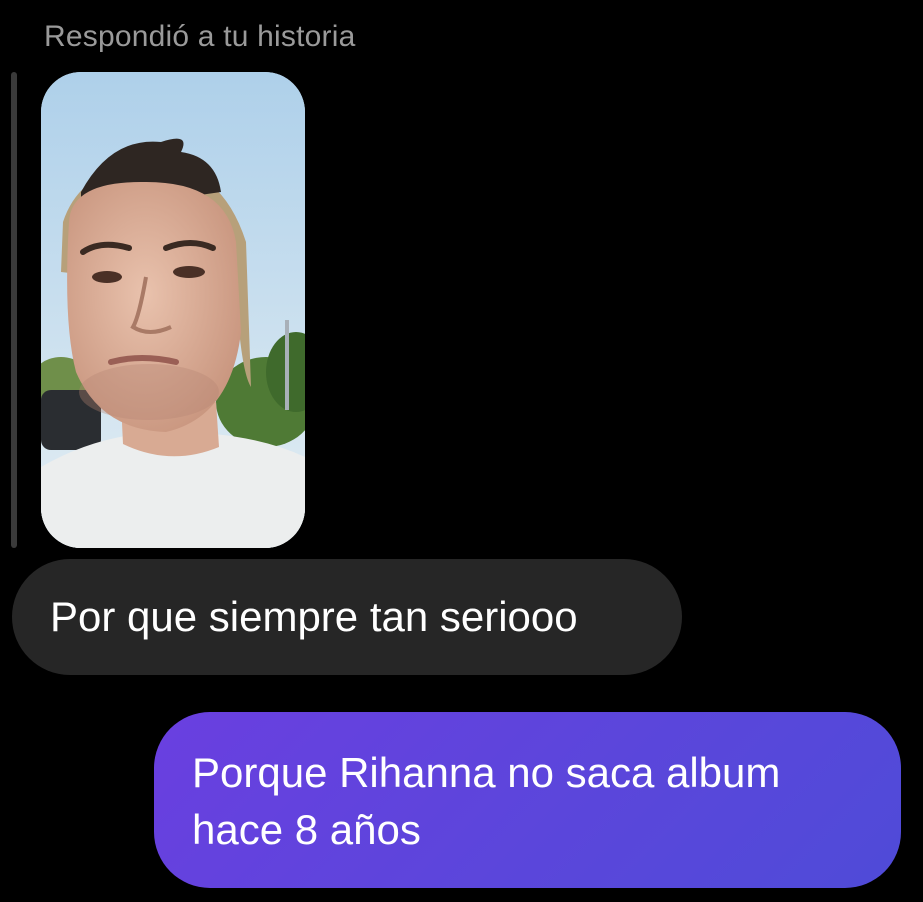 This screenshot has height=902, width=923. What do you see at coordinates (200, 36) in the screenshot?
I see `story-reply-label: Respondió a tu historia` at bounding box center [200, 36].